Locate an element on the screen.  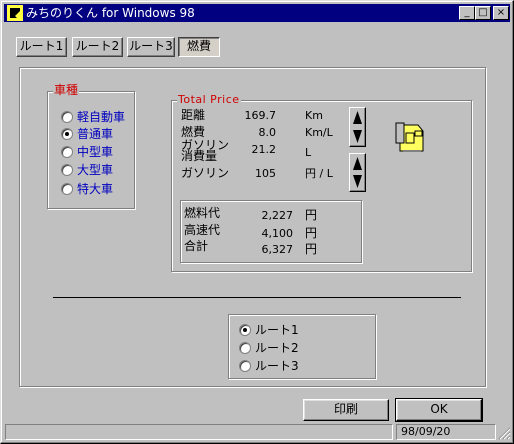
fuel-cost-label: 燃料代 is located at coordinates (202, 213).